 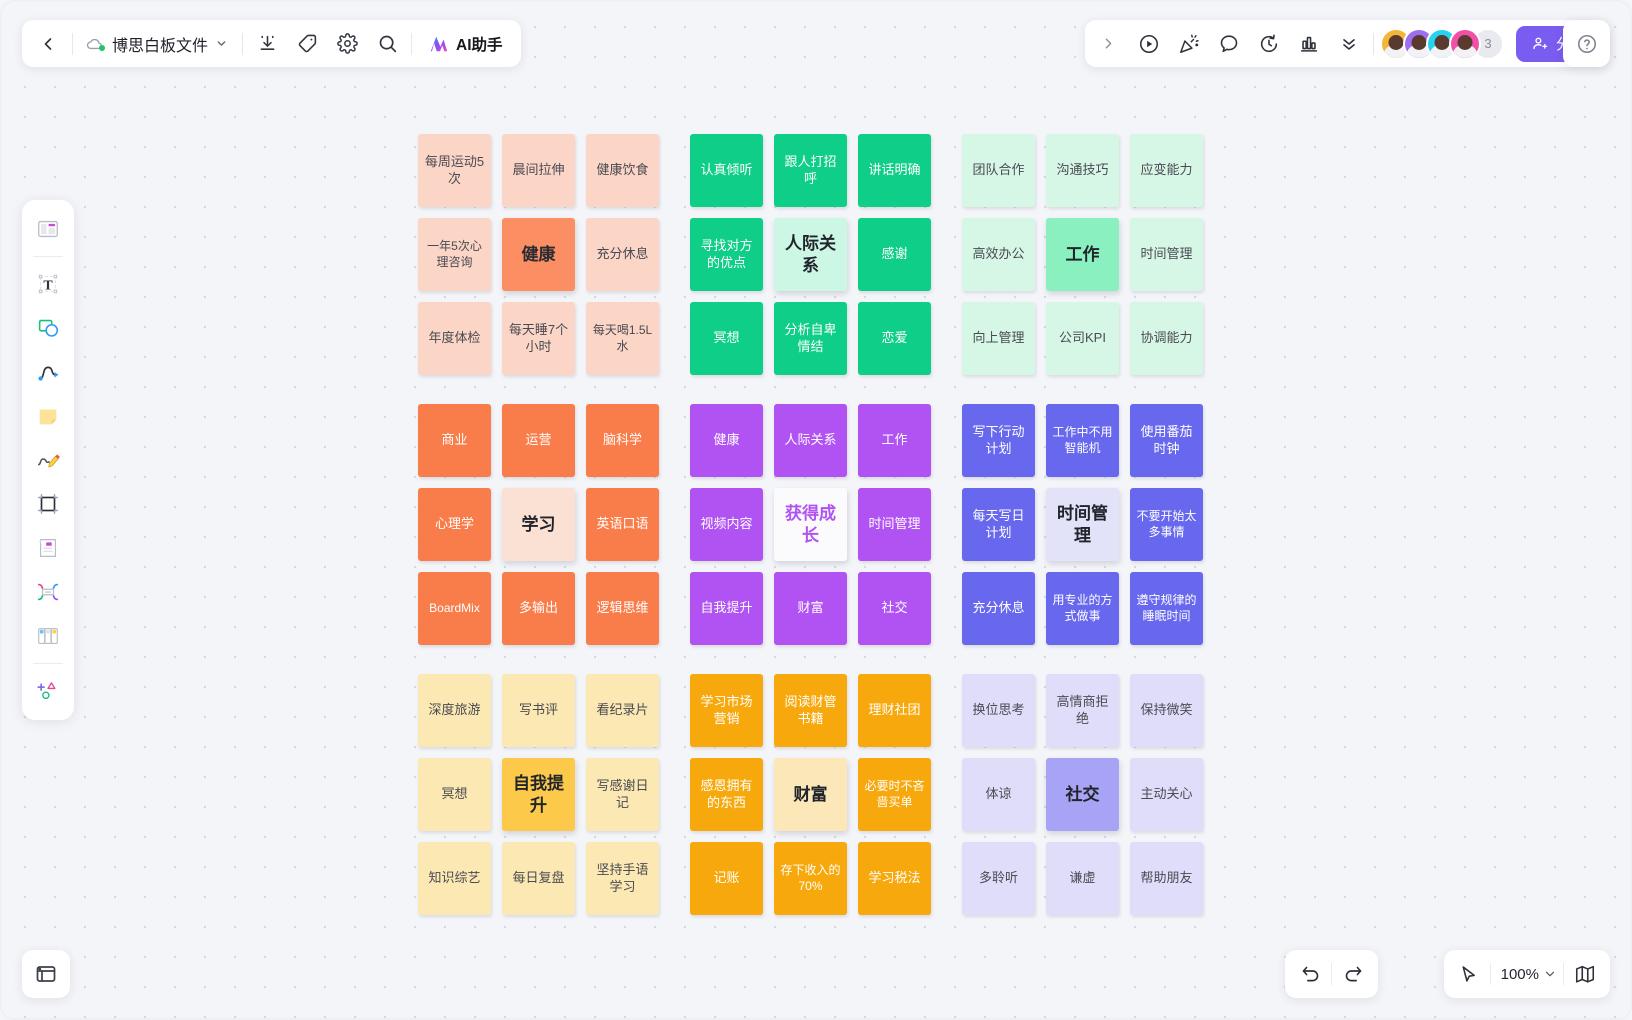 I want to click on sticky-note: 团队合作, so click(x=998, y=170).